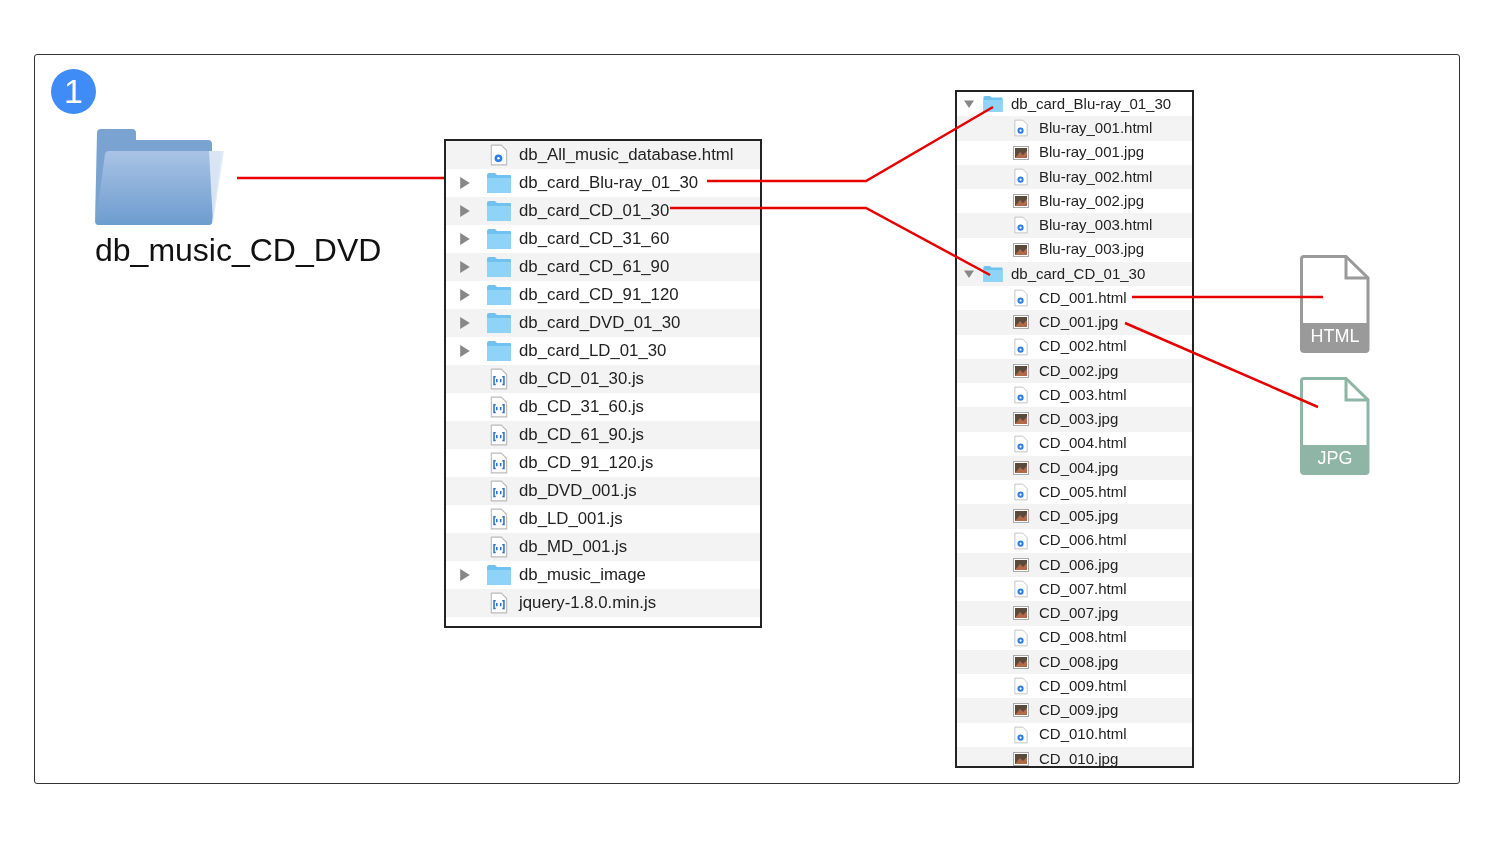  Describe the element at coordinates (1083, 540) in the screenshot. I see `file-name: CD_006.html` at that location.